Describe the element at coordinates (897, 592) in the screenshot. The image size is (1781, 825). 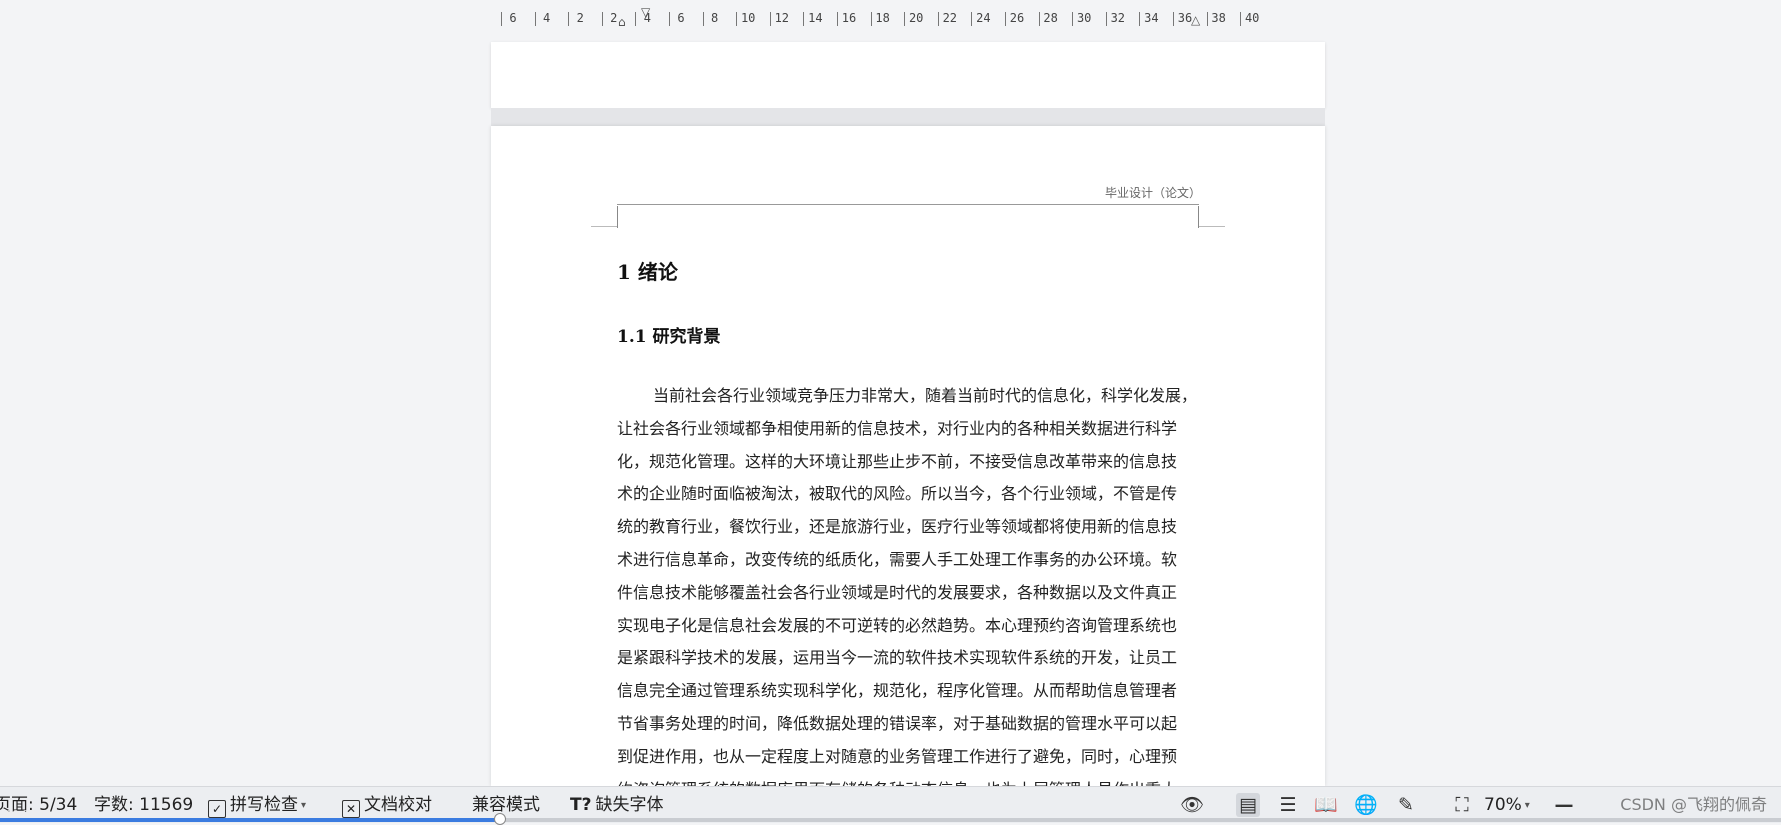
I see `text-line: 件信息技术能够覆盖社会各行业领域是时代的发展要求，各种数据以及文件真正` at that location.